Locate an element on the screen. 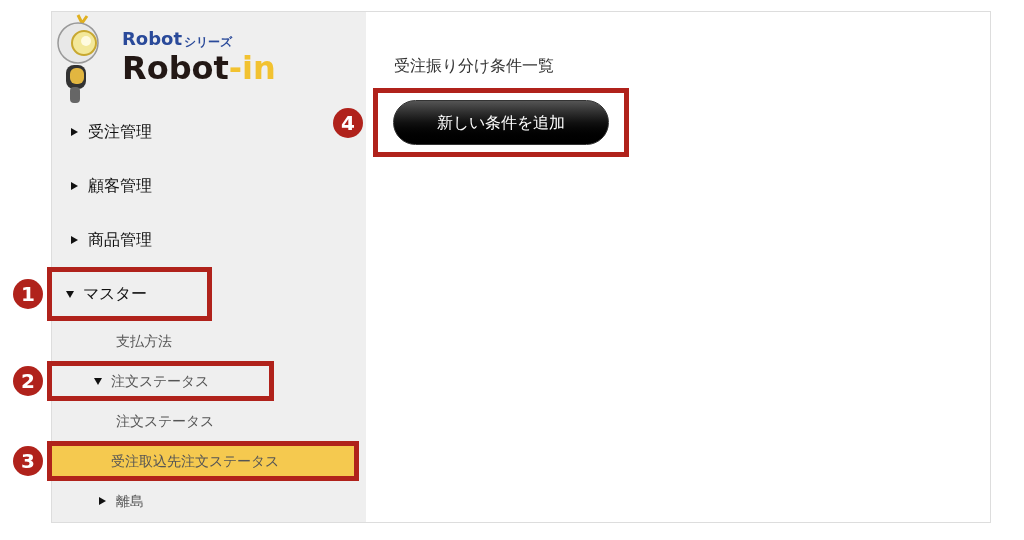 This screenshot has width=1024, height=540. number-badge: 1 is located at coordinates (28, 294).